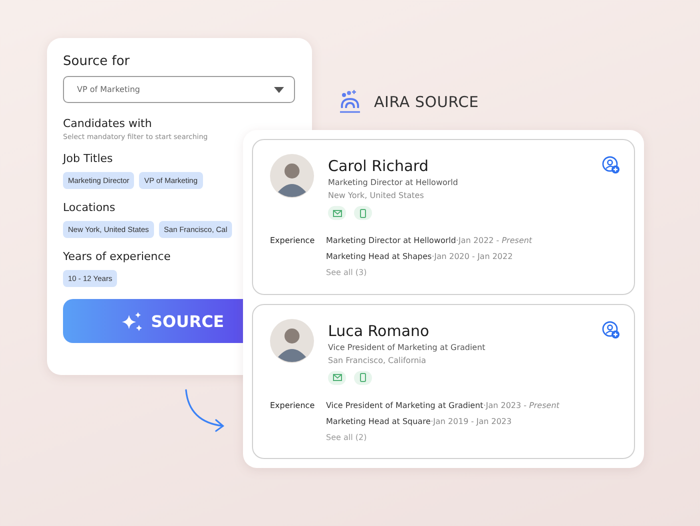 Image resolution: width=700 pixels, height=526 pixels. I want to click on caret-icon, so click(279, 89).